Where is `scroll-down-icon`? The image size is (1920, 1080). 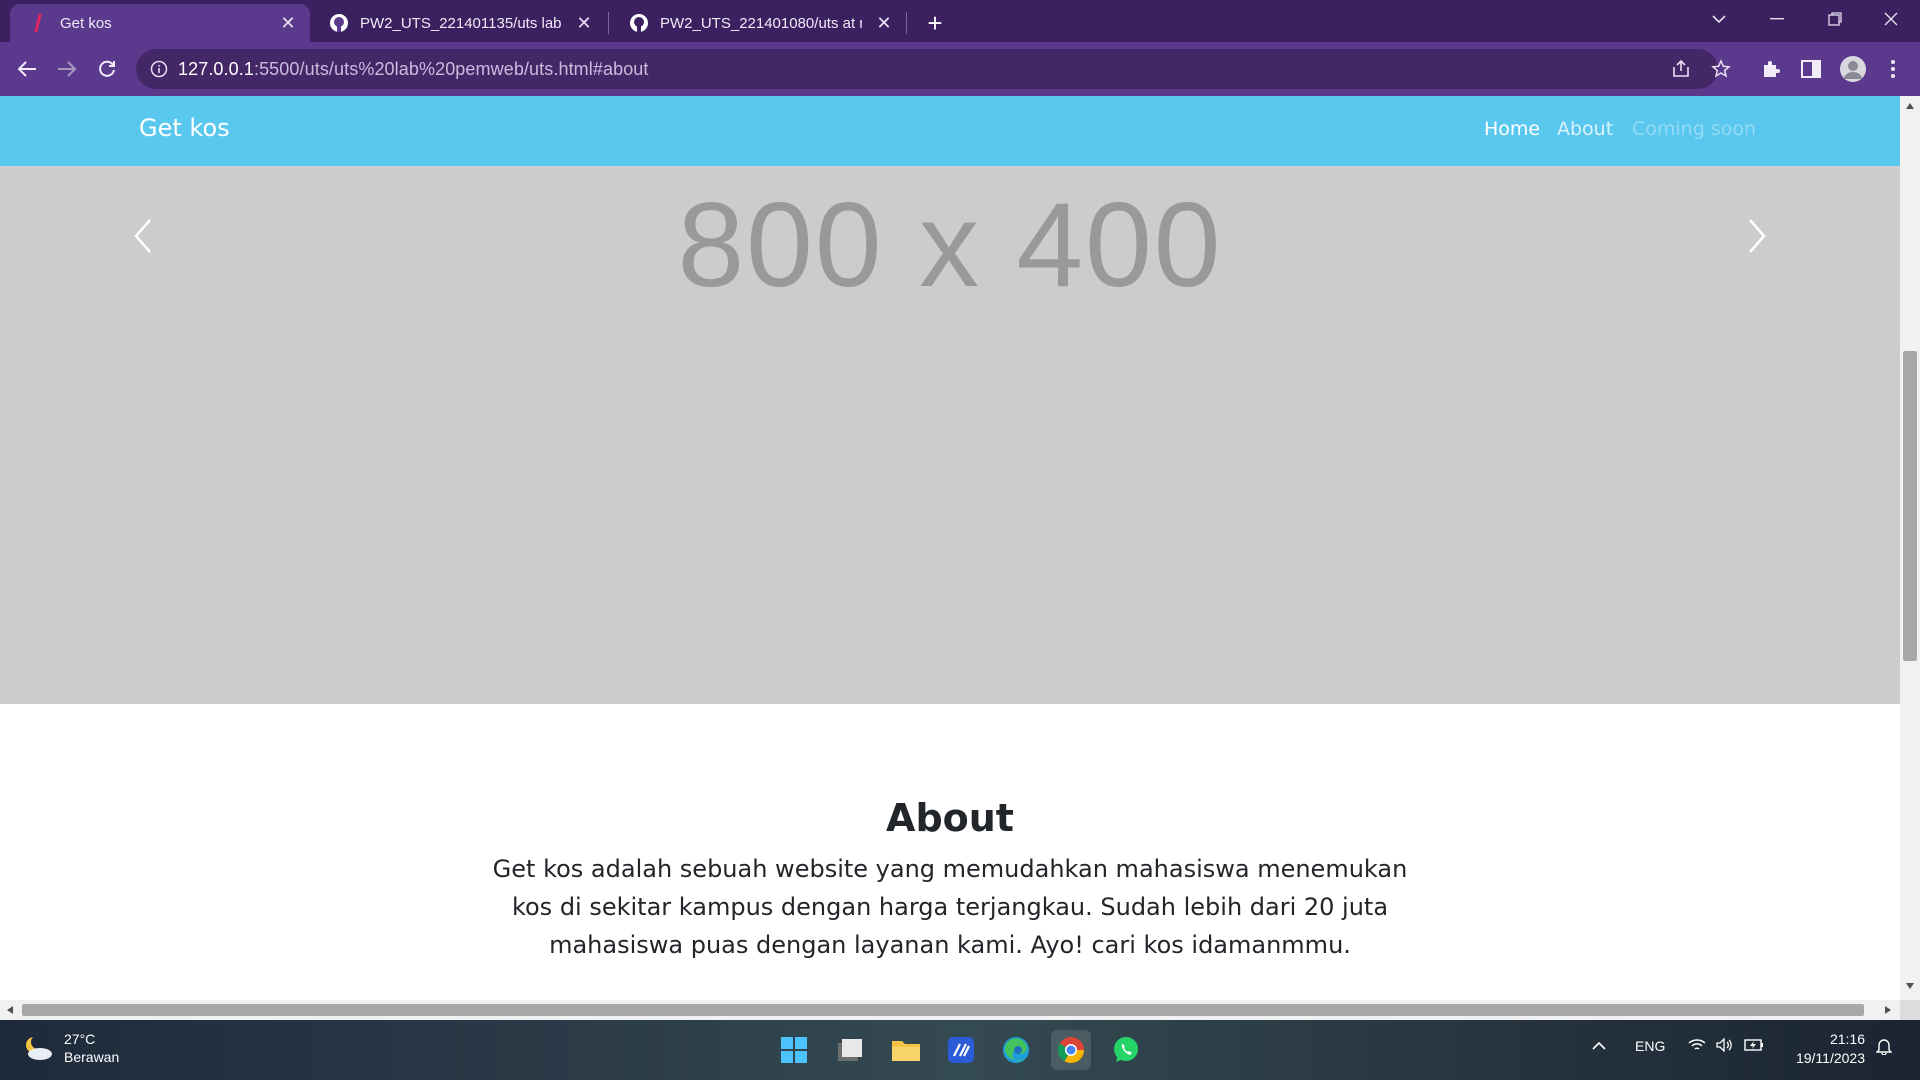 scroll-down-icon is located at coordinates (1910, 986).